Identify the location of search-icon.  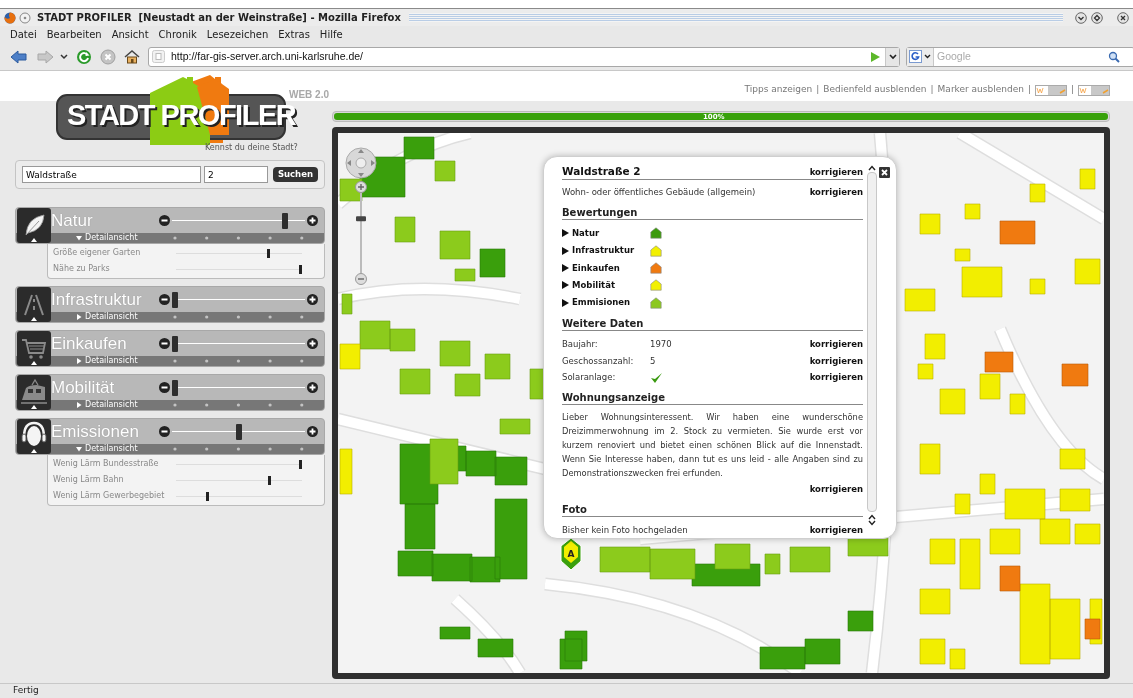
(1114, 56).